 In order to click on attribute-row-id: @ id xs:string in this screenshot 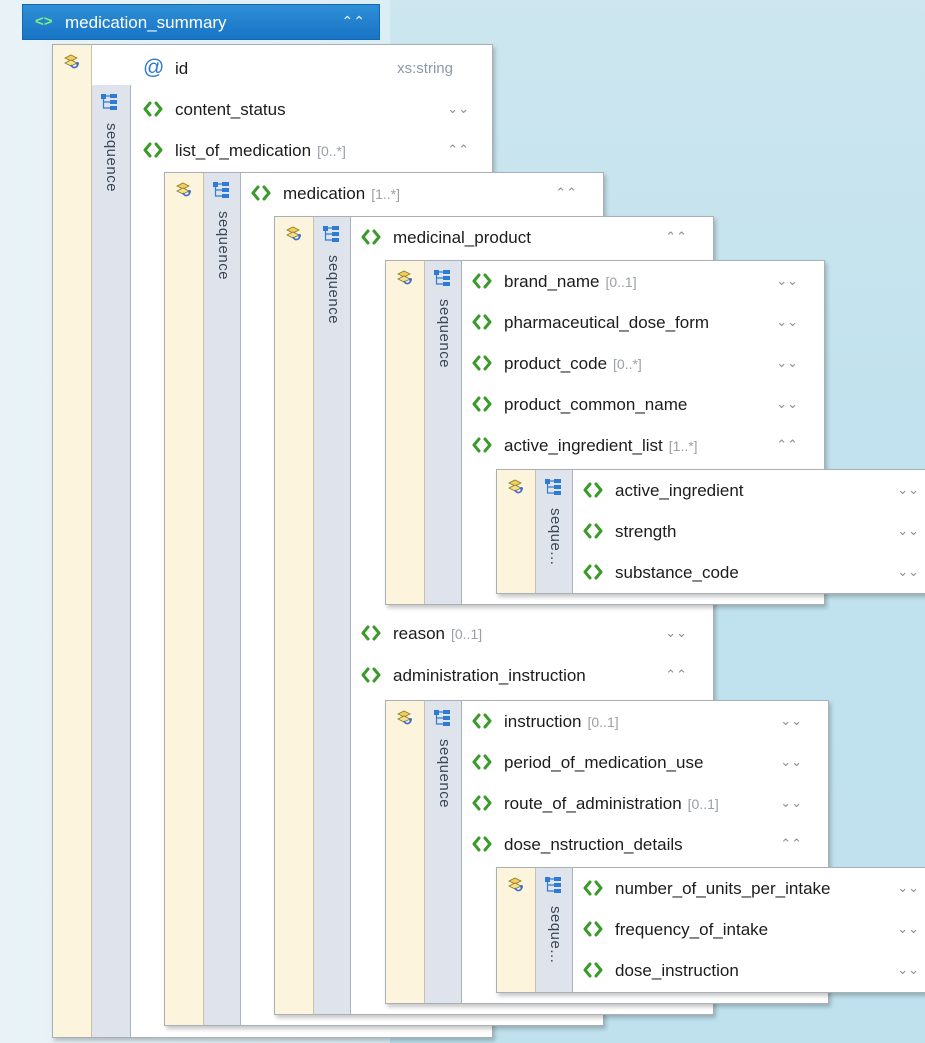, I will do `click(313, 70)`.